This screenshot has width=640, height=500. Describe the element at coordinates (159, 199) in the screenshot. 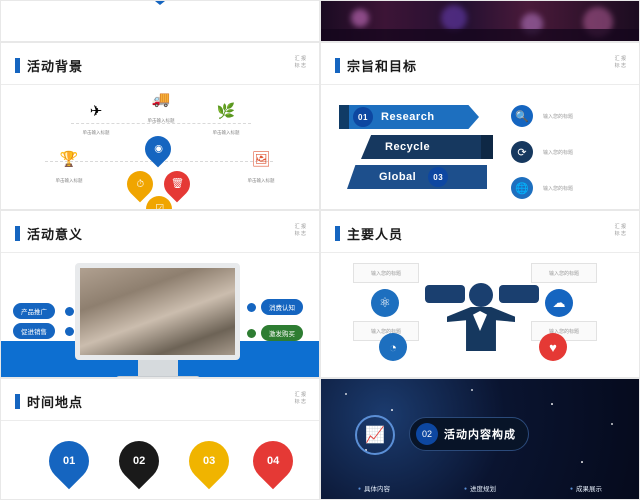

I see `pin-check: ☑` at that location.